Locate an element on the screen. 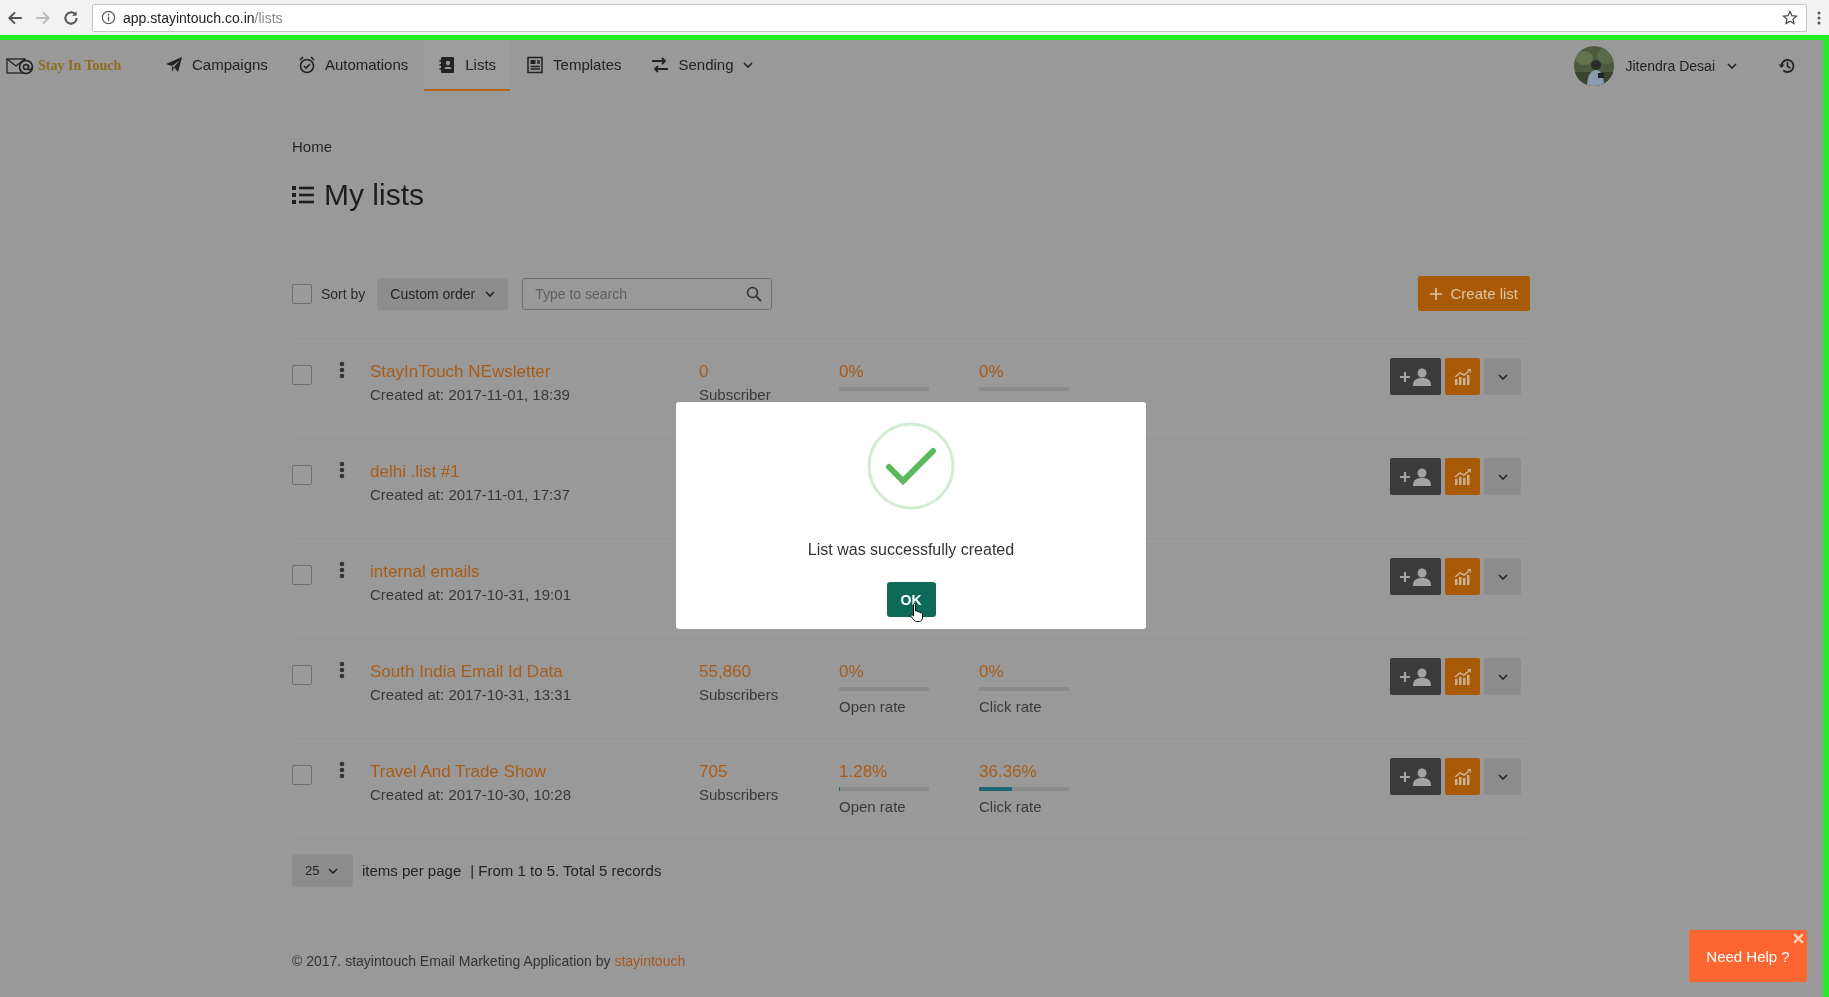  nav-tab: Campaigns is located at coordinates (216, 65).